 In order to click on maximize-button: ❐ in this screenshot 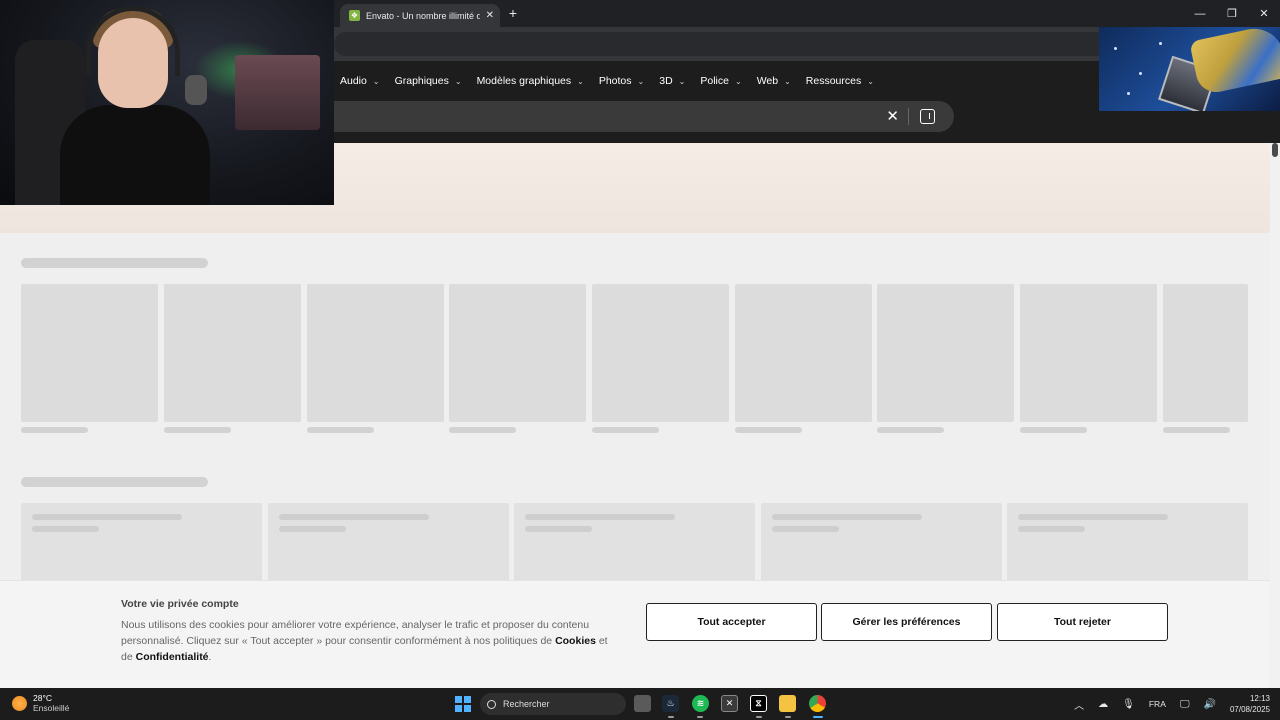, I will do `click(1232, 13)`.